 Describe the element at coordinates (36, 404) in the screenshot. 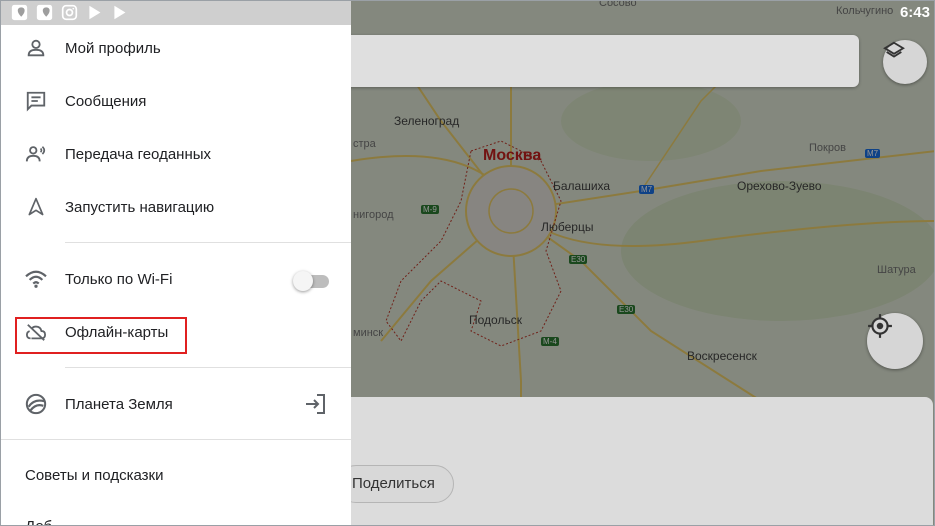

I see `google-earth-icon` at that location.